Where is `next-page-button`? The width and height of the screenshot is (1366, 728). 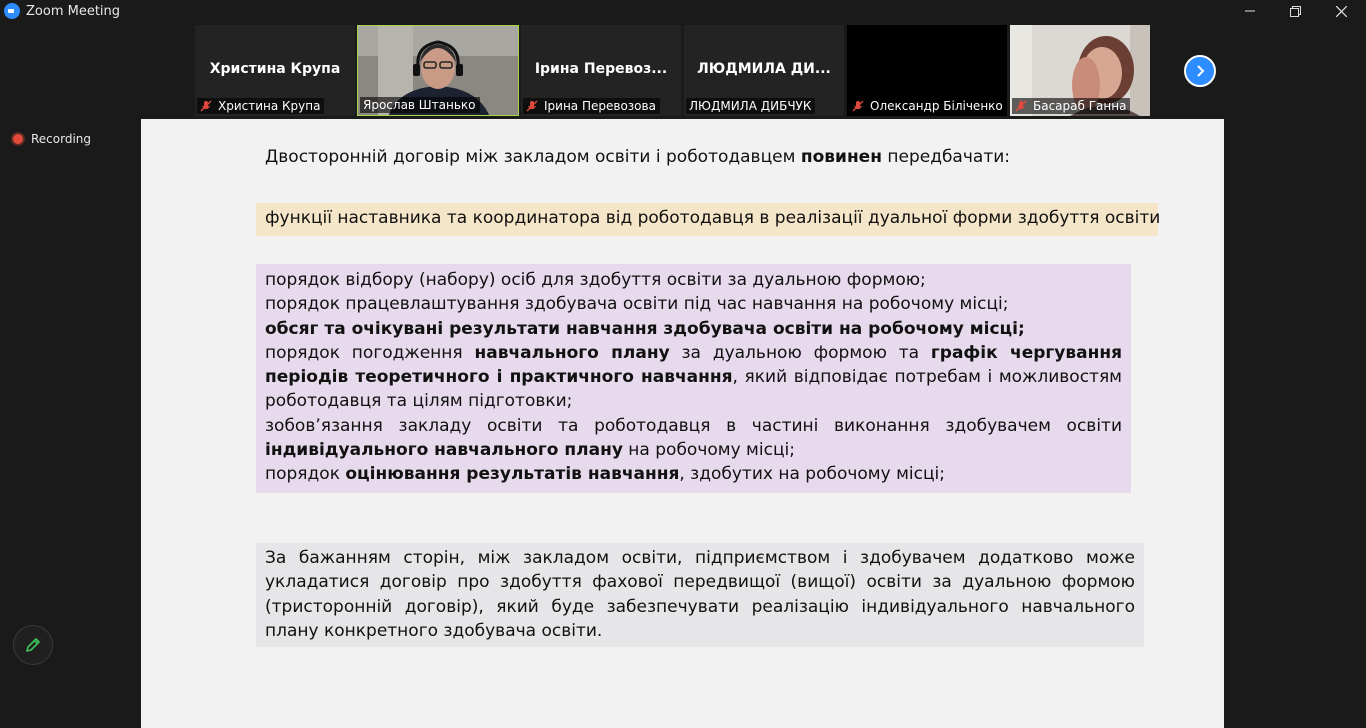
next-page-button is located at coordinates (1200, 71).